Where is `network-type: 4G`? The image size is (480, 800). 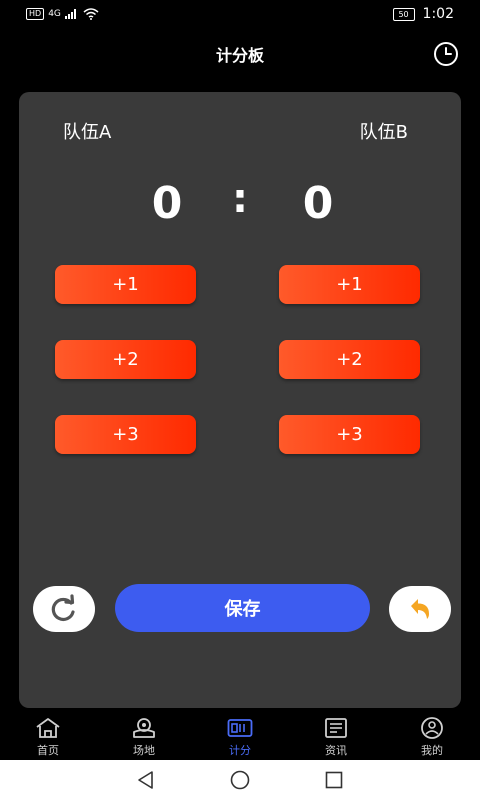 network-type: 4G is located at coordinates (54, 14).